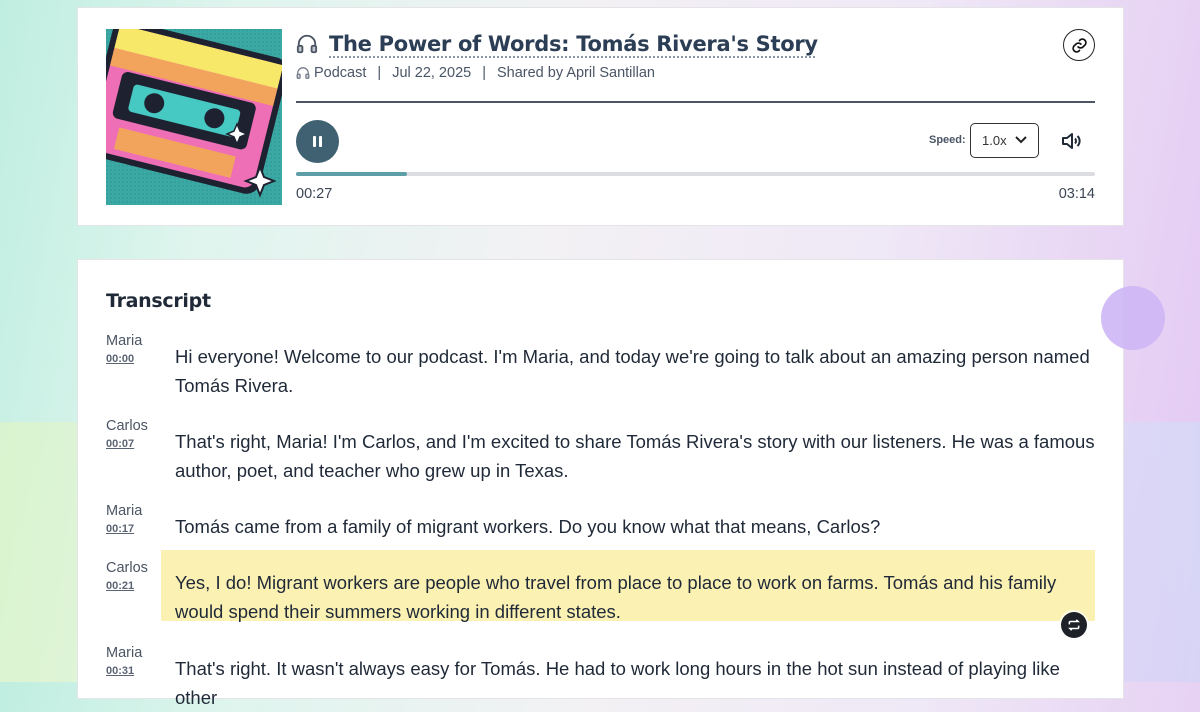  I want to click on shared-by: Shared by April Santillan, so click(575, 73).